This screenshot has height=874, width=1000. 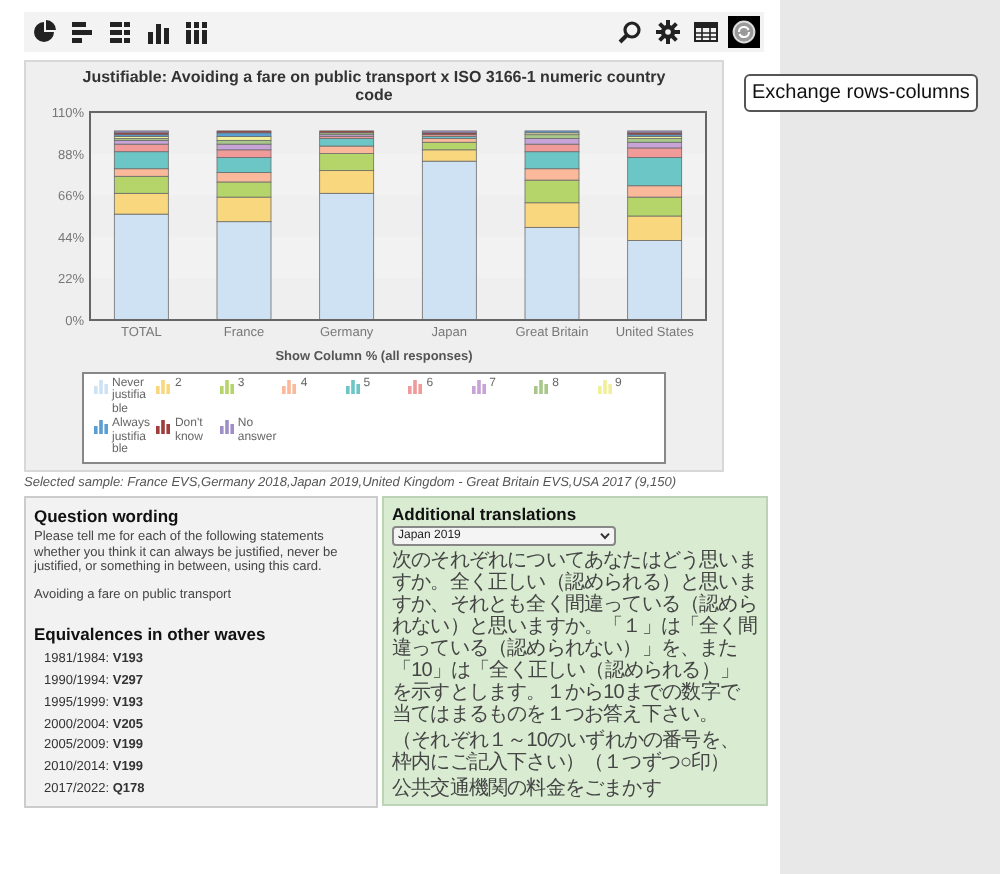 What do you see at coordinates (605, 536) in the screenshot?
I see `caret-icon` at bounding box center [605, 536].